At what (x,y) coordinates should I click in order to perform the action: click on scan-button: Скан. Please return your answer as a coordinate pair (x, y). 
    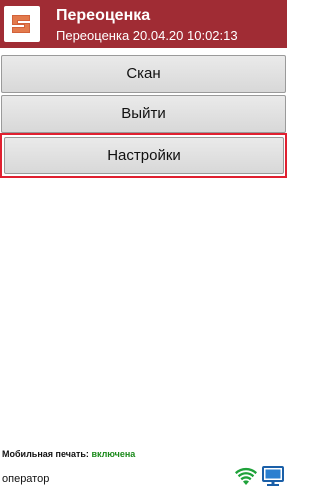
    Looking at the image, I should click on (143, 74).